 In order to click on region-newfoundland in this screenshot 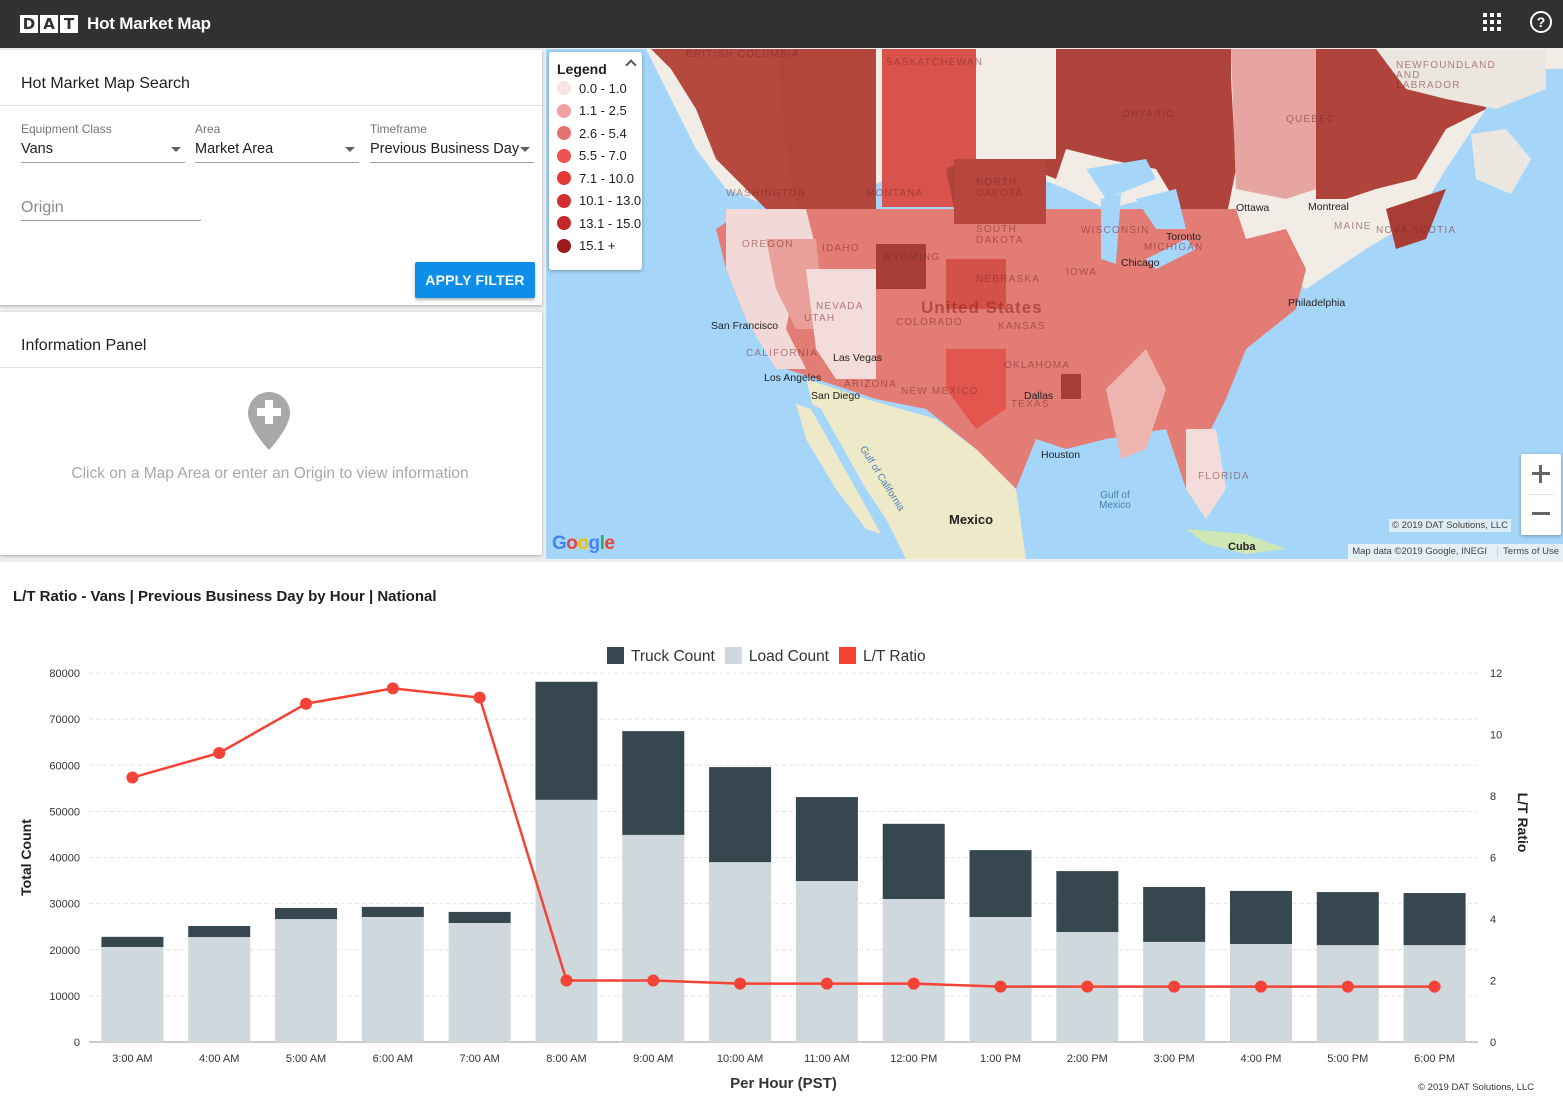, I will do `click(1501, 161)`.